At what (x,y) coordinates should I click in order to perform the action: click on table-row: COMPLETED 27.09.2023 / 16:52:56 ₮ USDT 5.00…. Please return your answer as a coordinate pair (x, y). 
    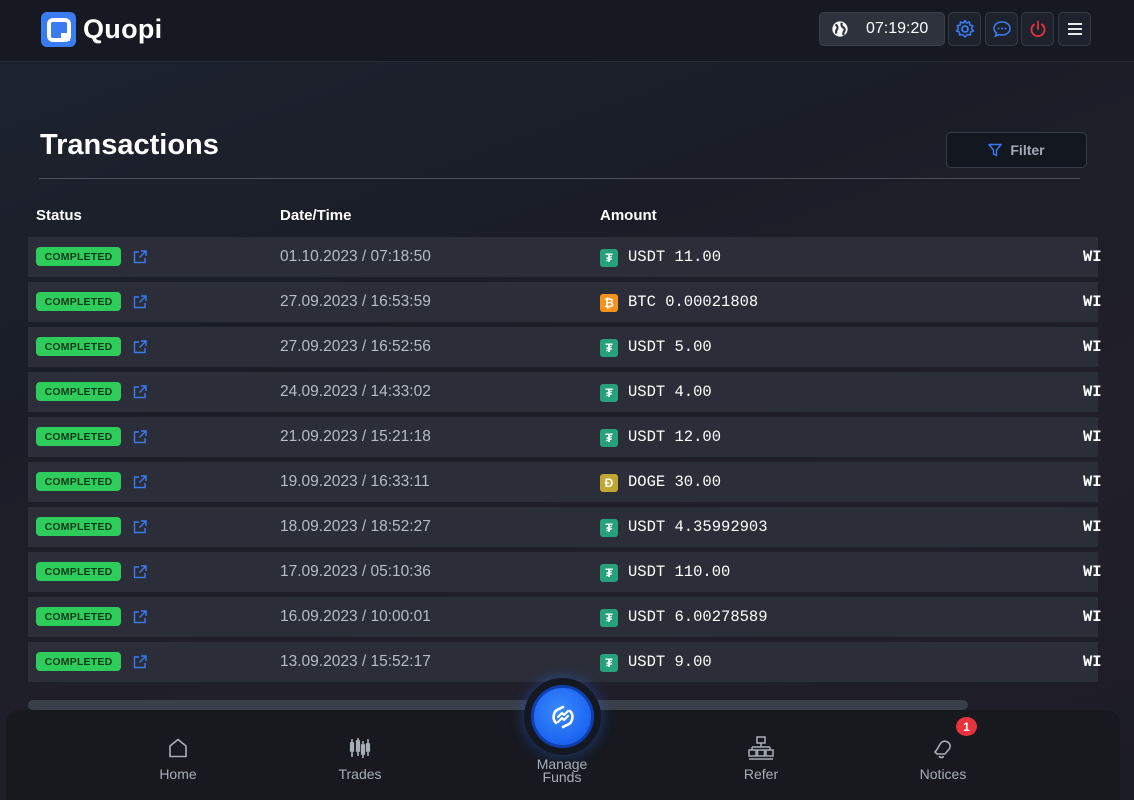
    Looking at the image, I should click on (565, 347).